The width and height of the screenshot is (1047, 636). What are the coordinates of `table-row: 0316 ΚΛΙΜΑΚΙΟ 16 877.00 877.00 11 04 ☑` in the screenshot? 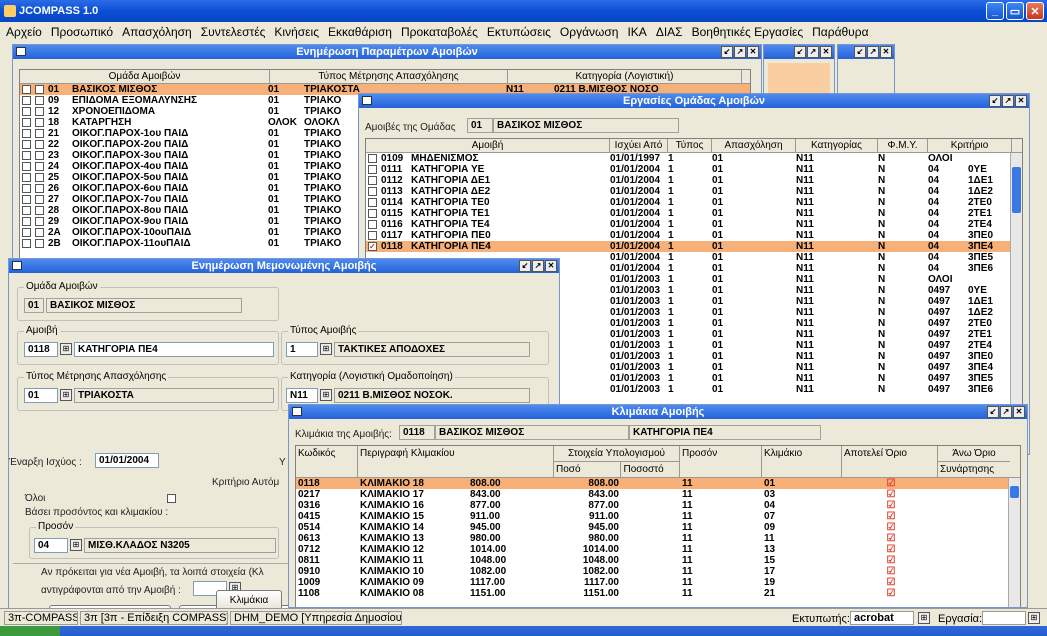 It's located at (658, 505).